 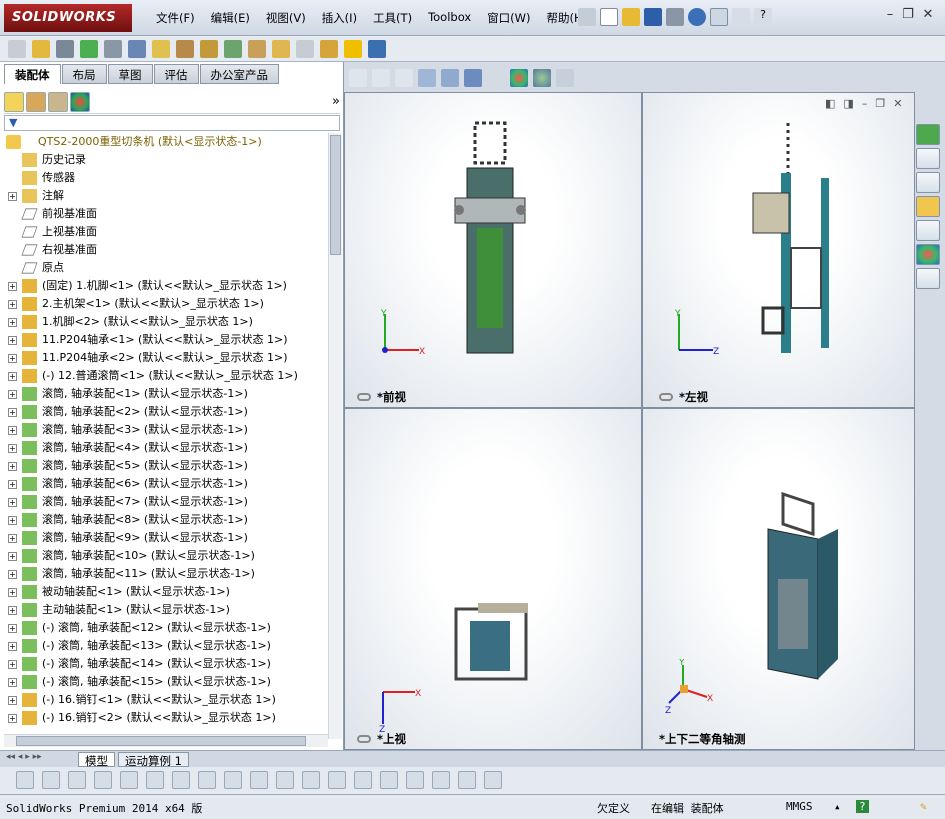 I want to click on angle-icon, so click(x=181, y=780).